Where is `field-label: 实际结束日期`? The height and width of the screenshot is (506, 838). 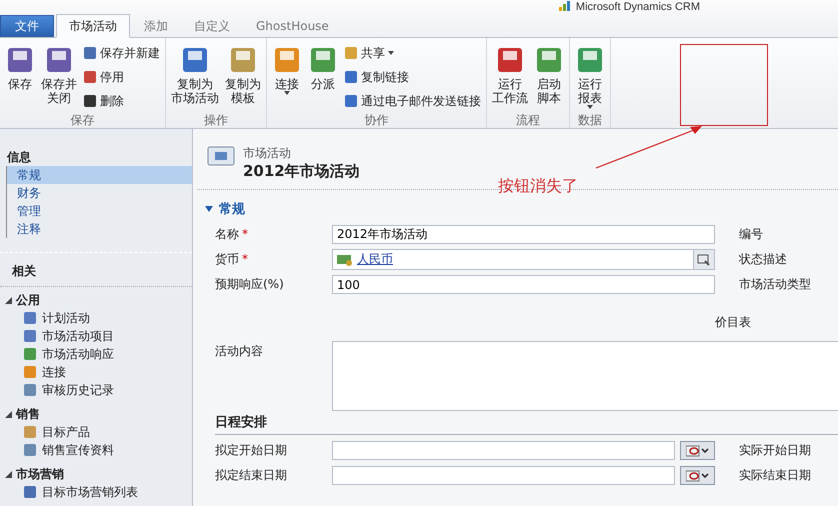 field-label: 实际结束日期 is located at coordinates (775, 475).